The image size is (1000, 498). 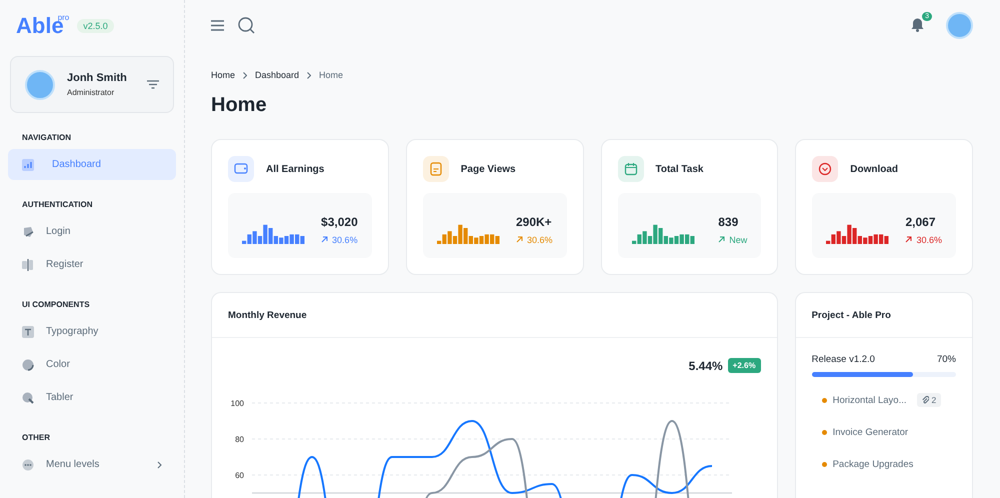 I want to click on progress-percent: 70%, so click(x=946, y=359).